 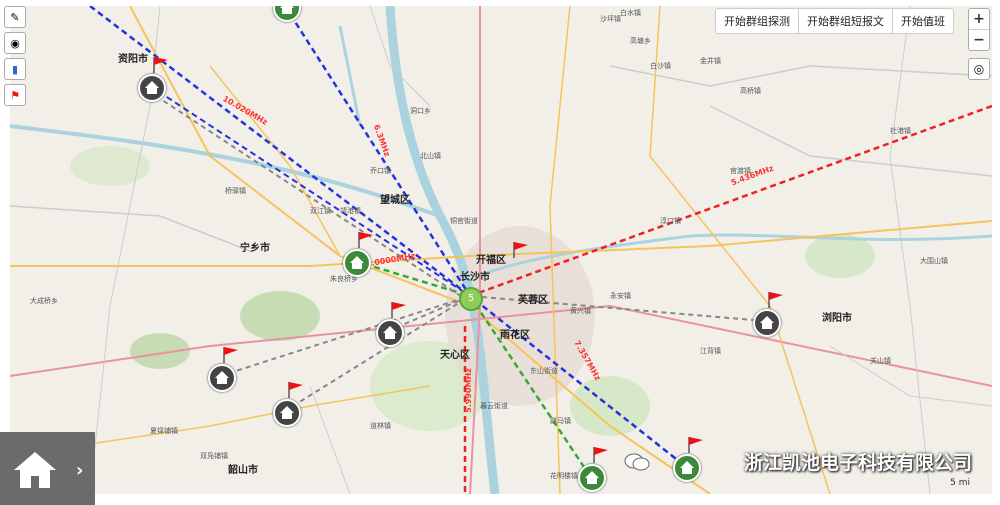 I want to click on action-buttons: 开始群组探测 开始群组短报文 开始值班, so click(x=834, y=21).